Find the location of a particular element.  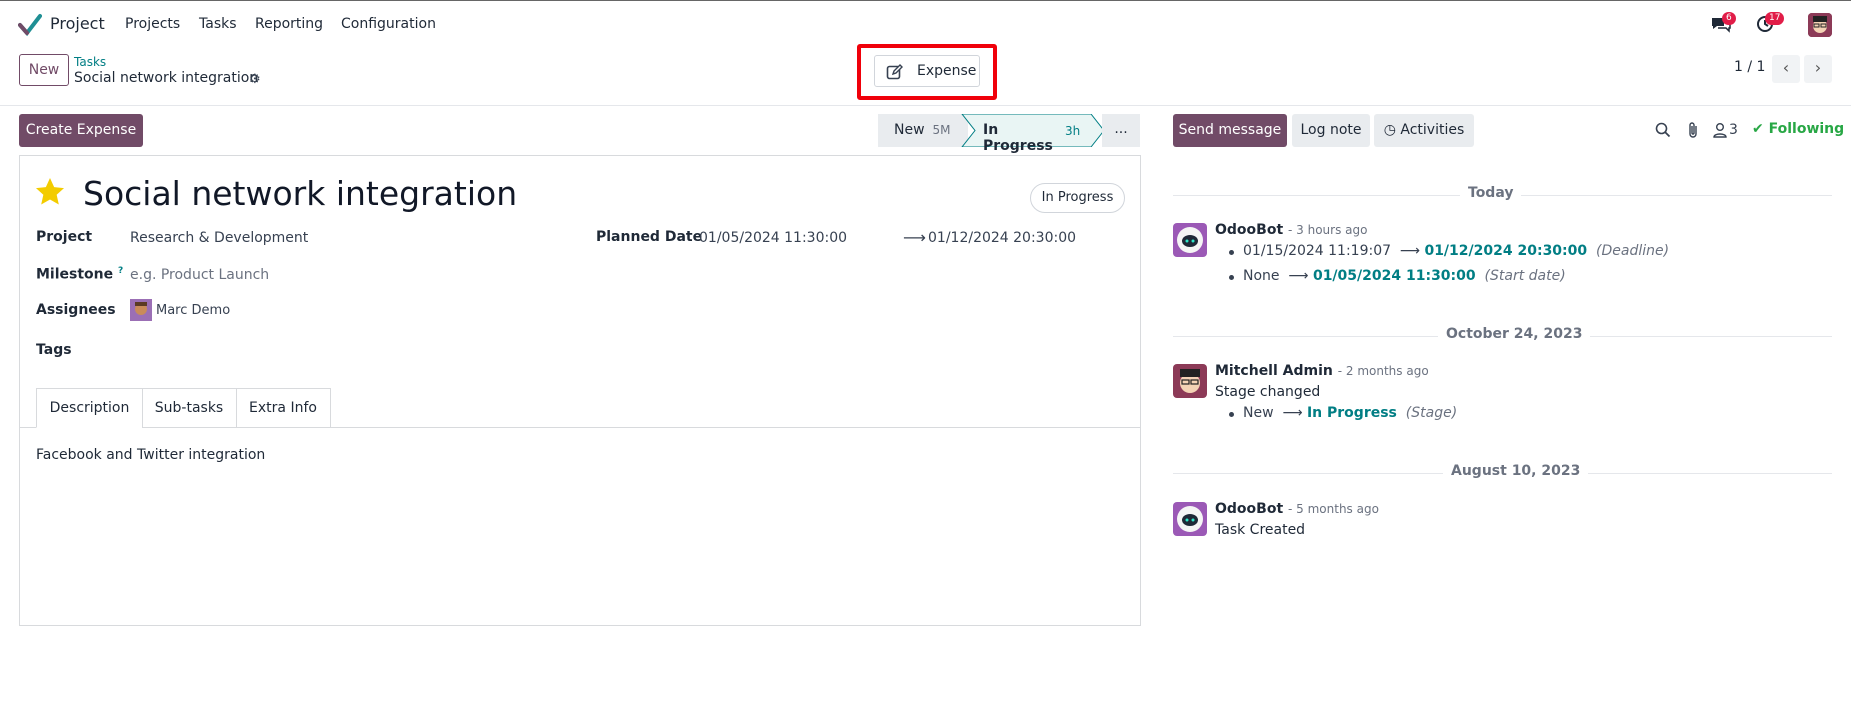

activities-badge: 17 is located at coordinates (1775, 18).